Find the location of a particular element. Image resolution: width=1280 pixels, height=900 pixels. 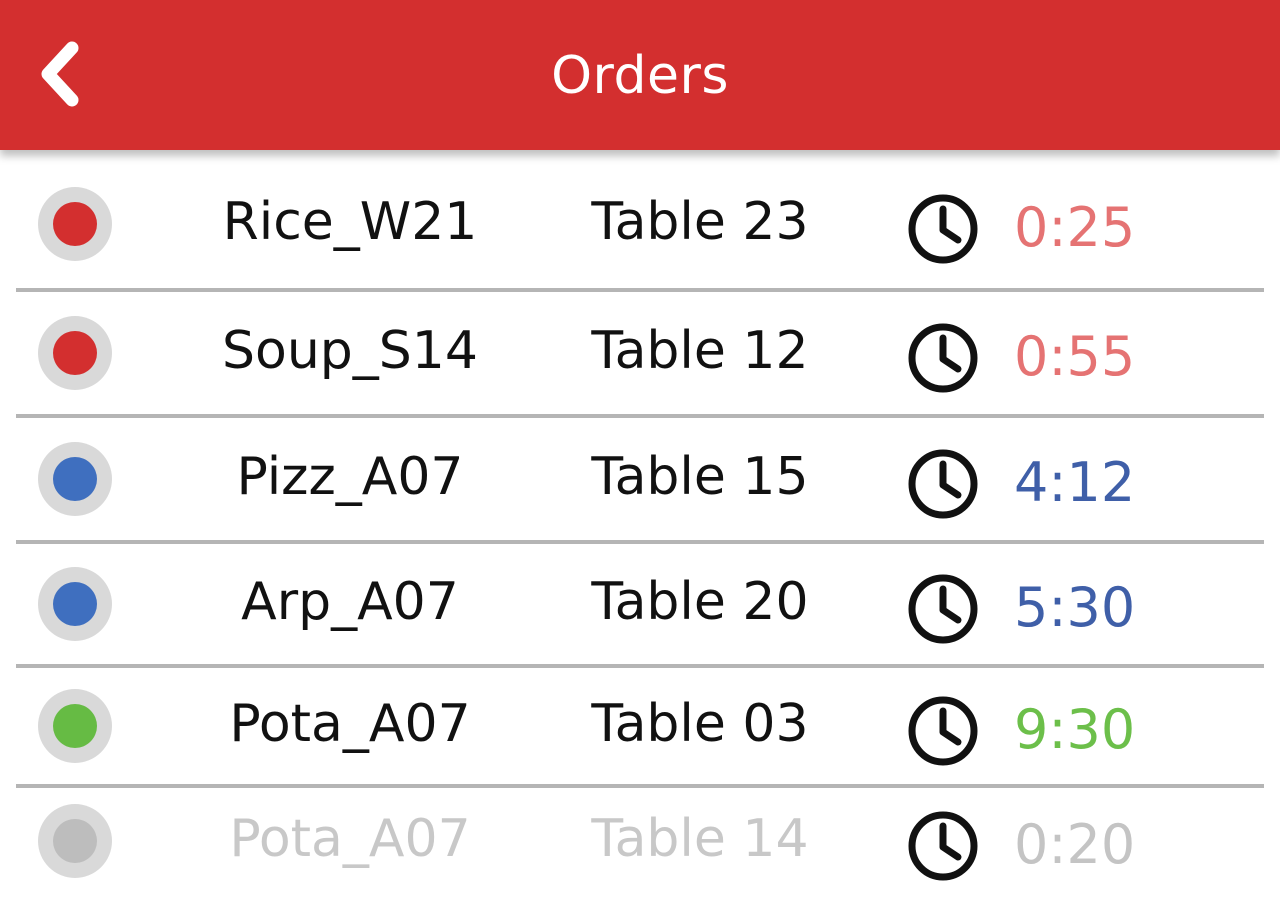

order-table: Table 14 is located at coordinates (700, 839).